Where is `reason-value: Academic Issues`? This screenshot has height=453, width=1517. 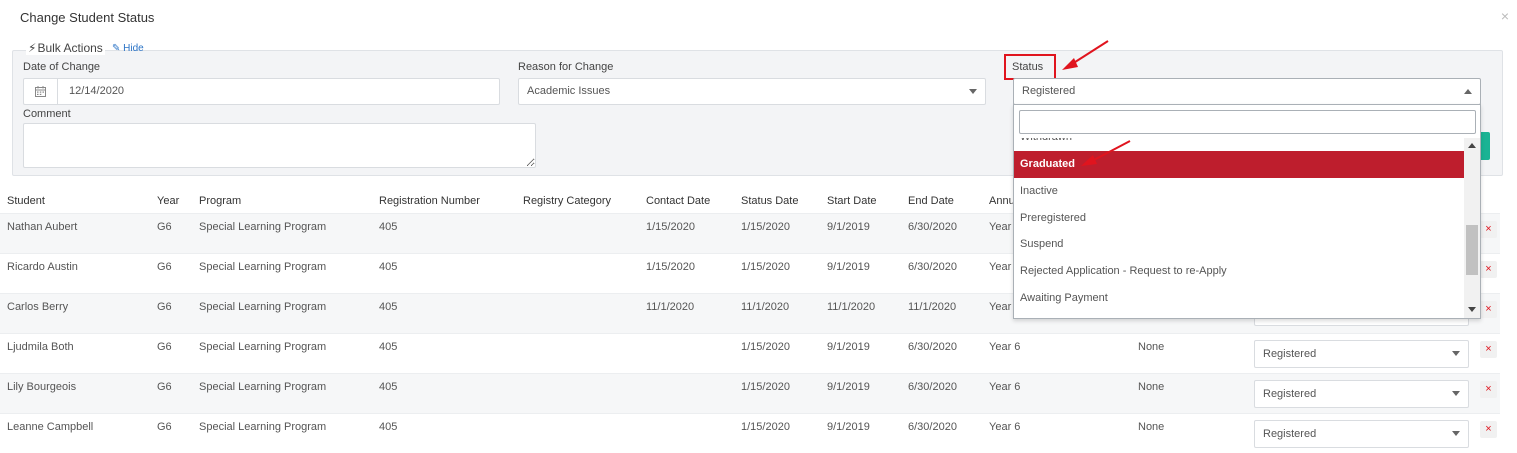
reason-value: Academic Issues is located at coordinates (569, 91).